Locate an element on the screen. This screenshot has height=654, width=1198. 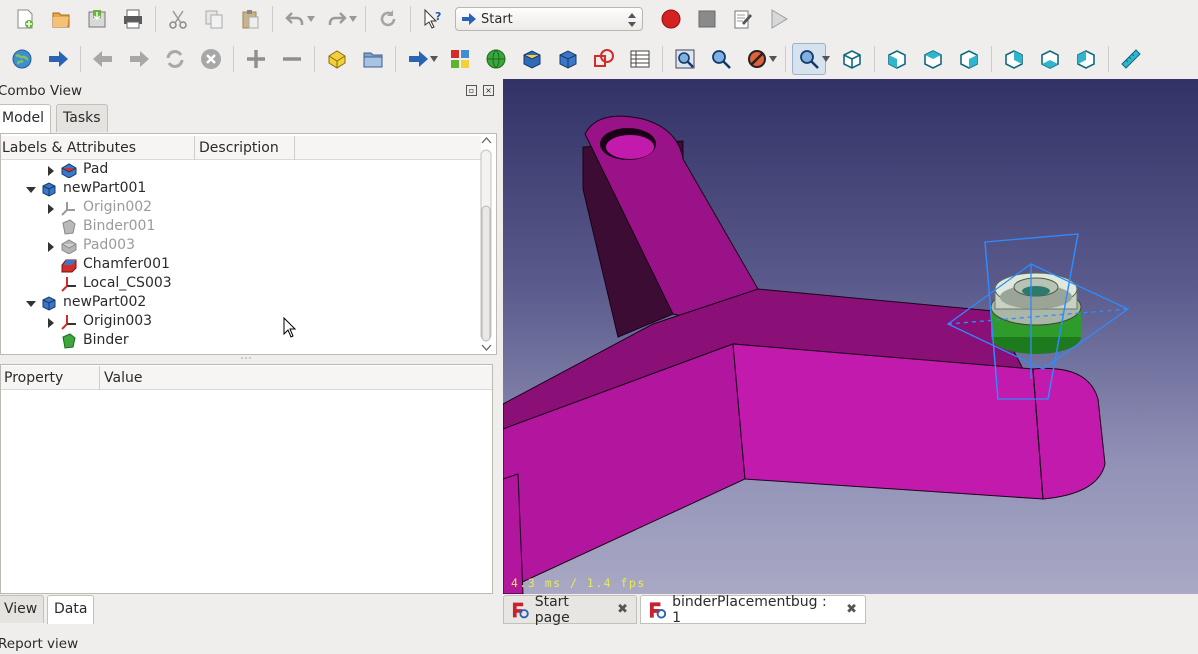
column-header-labels: Labels & Attributes is located at coordinates (69, 148).